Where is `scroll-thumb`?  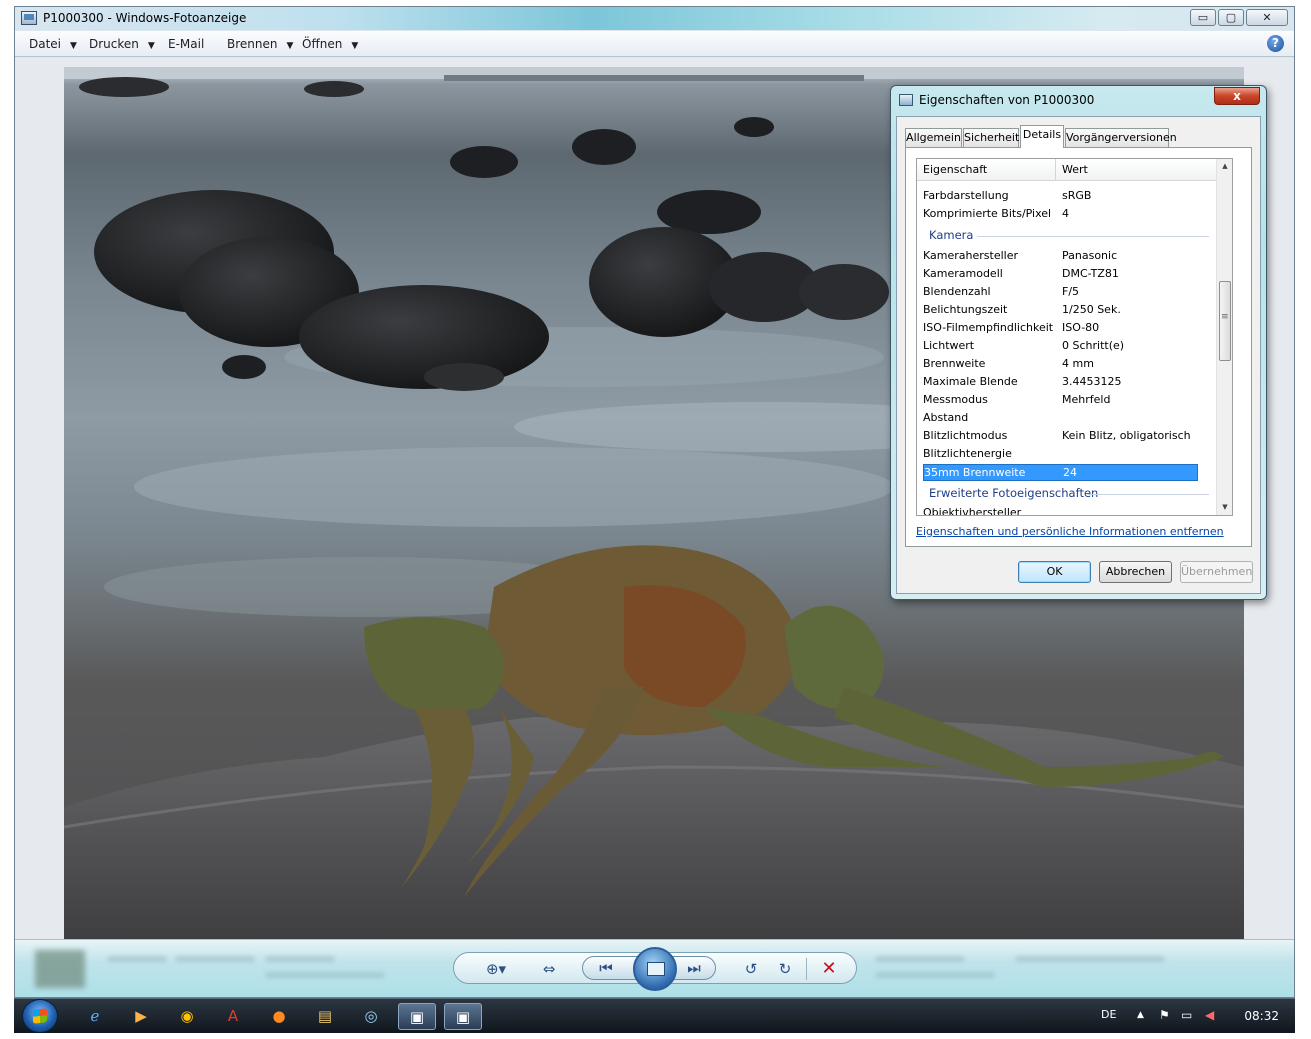 scroll-thumb is located at coordinates (1225, 321).